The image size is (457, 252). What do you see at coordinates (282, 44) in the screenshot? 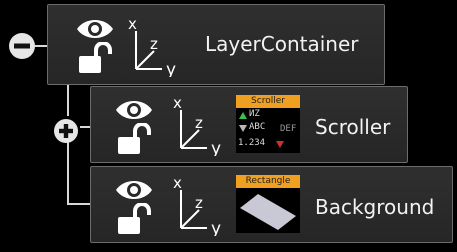
I see `node-label: LayerContainer` at bounding box center [282, 44].